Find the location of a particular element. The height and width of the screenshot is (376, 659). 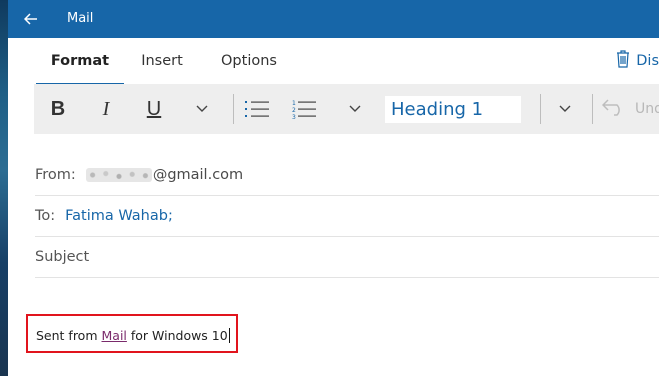

from-email: @gmail.com is located at coordinates (198, 175).